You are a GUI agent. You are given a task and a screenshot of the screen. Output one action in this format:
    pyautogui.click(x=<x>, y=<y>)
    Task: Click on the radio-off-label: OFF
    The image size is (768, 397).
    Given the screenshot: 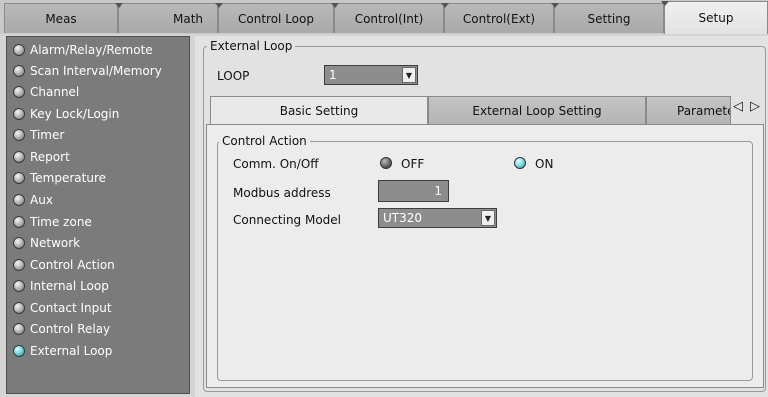 What is the action you would take?
    pyautogui.click(x=413, y=164)
    